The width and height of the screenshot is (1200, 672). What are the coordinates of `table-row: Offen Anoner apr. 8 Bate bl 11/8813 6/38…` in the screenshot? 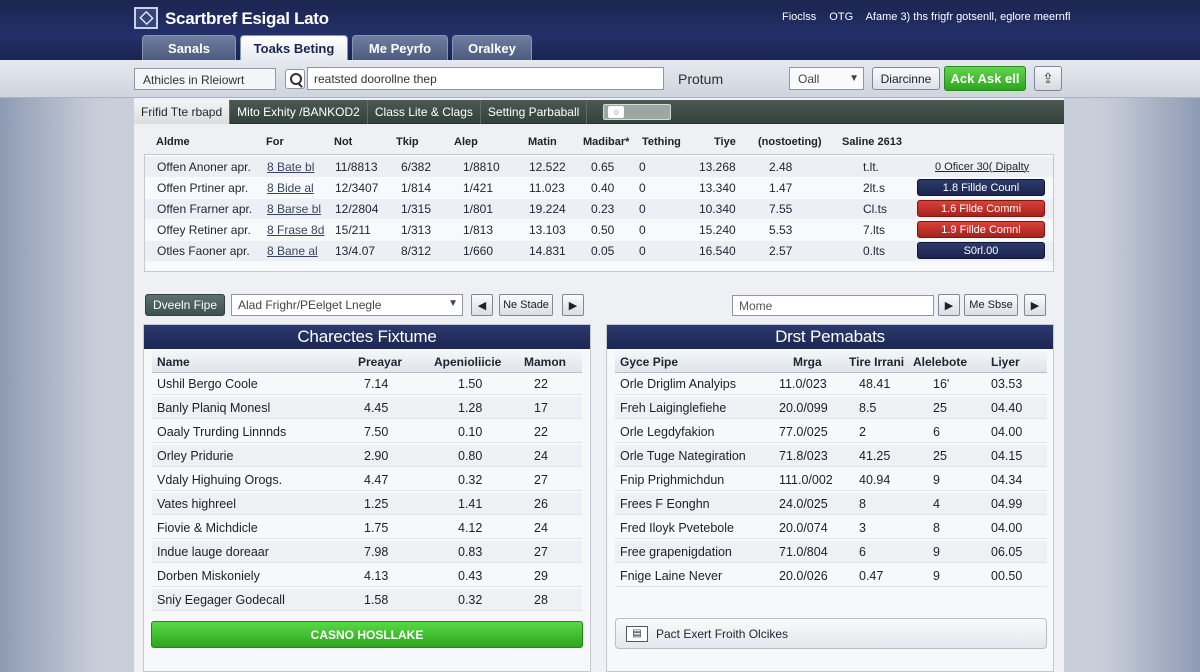 It's located at (599, 167).